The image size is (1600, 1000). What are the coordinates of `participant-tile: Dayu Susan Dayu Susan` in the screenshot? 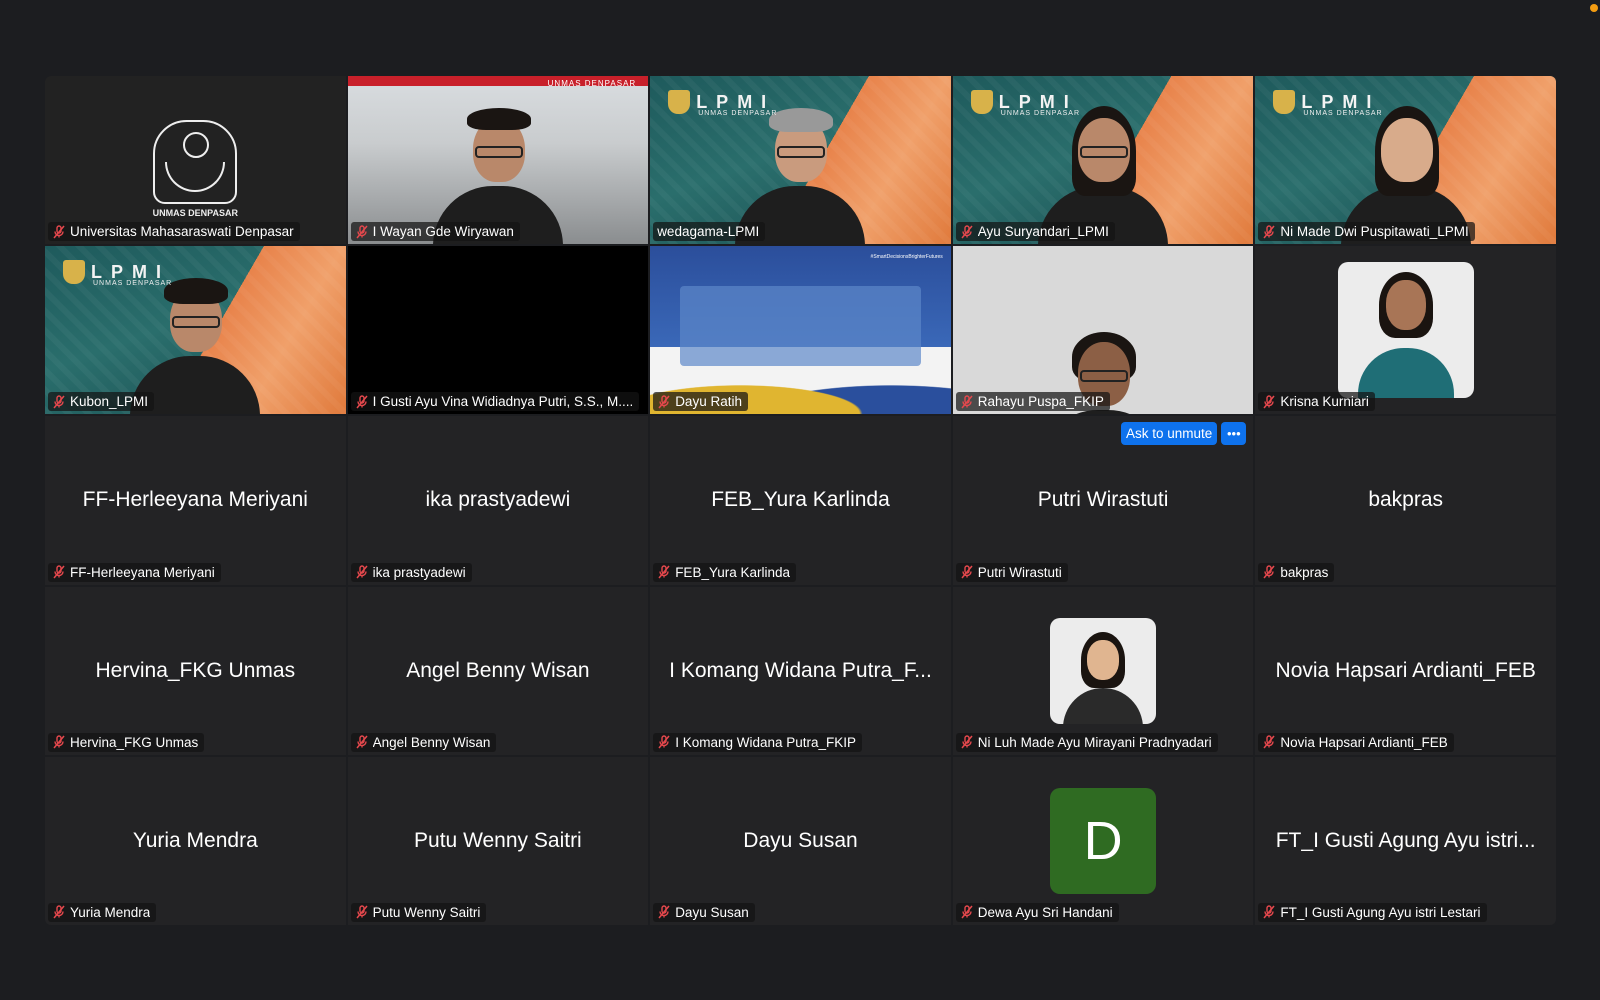 It's located at (800, 840).